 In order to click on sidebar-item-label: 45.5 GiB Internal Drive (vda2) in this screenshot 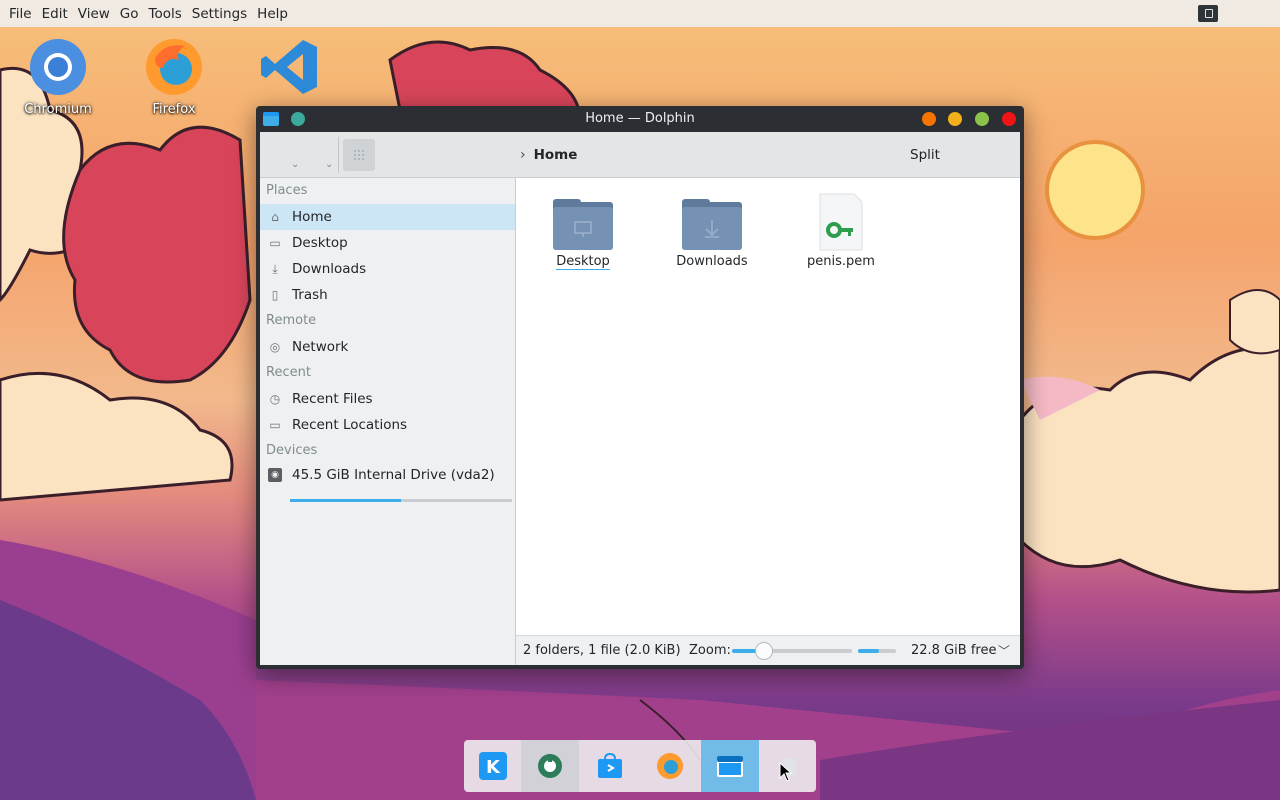, I will do `click(393, 475)`.